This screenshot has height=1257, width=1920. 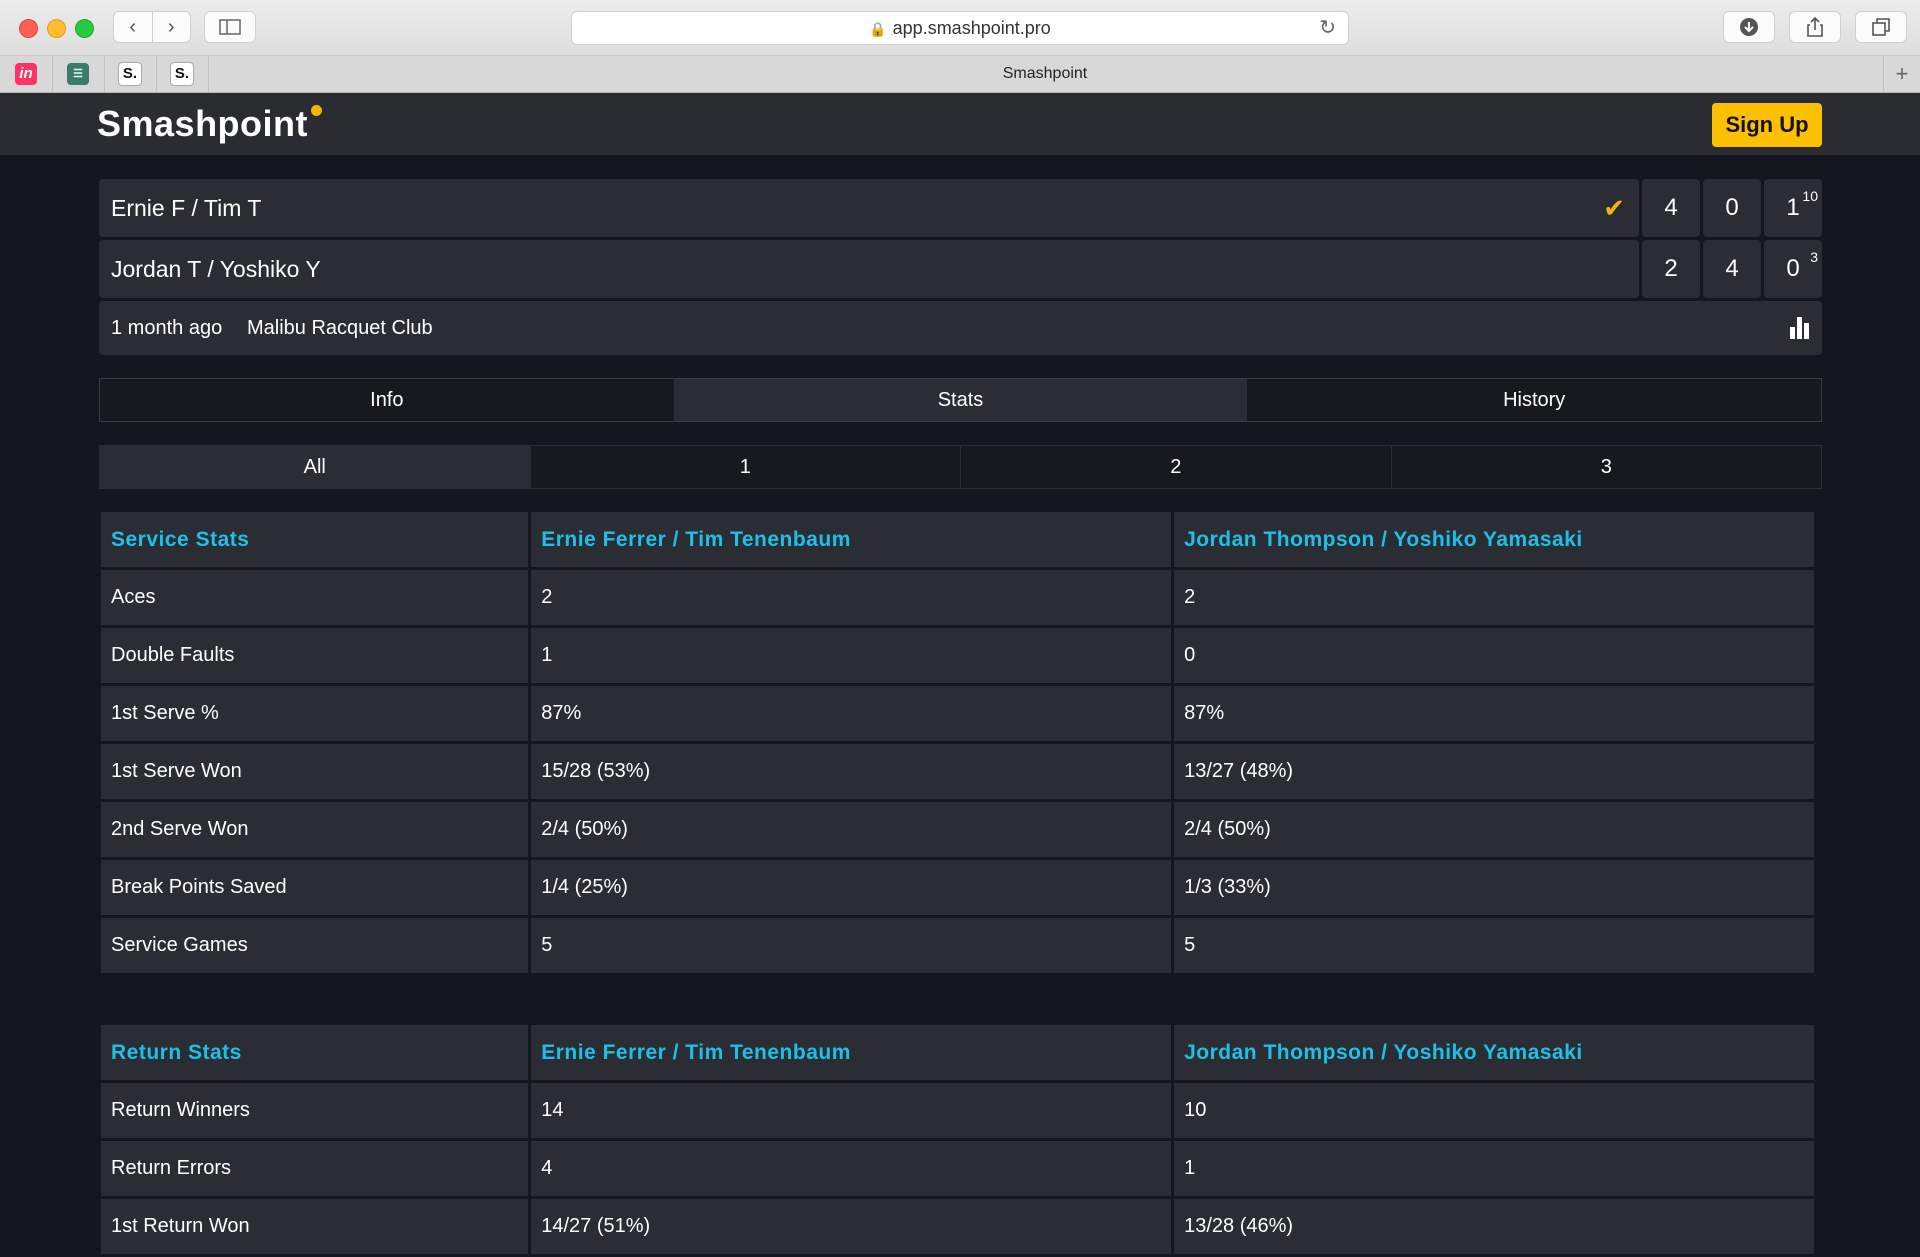 What do you see at coordinates (1534, 400) in the screenshot?
I see `tab-history: History` at bounding box center [1534, 400].